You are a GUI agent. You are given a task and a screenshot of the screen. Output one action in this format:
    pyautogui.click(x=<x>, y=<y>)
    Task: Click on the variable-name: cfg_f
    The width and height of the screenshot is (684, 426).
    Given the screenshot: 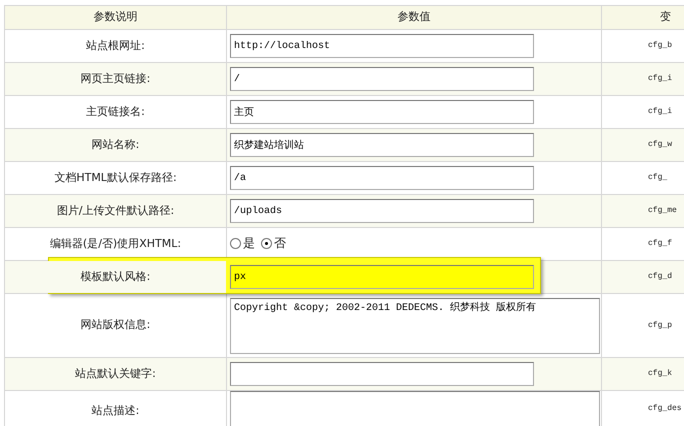 What is the action you would take?
    pyautogui.click(x=660, y=243)
    